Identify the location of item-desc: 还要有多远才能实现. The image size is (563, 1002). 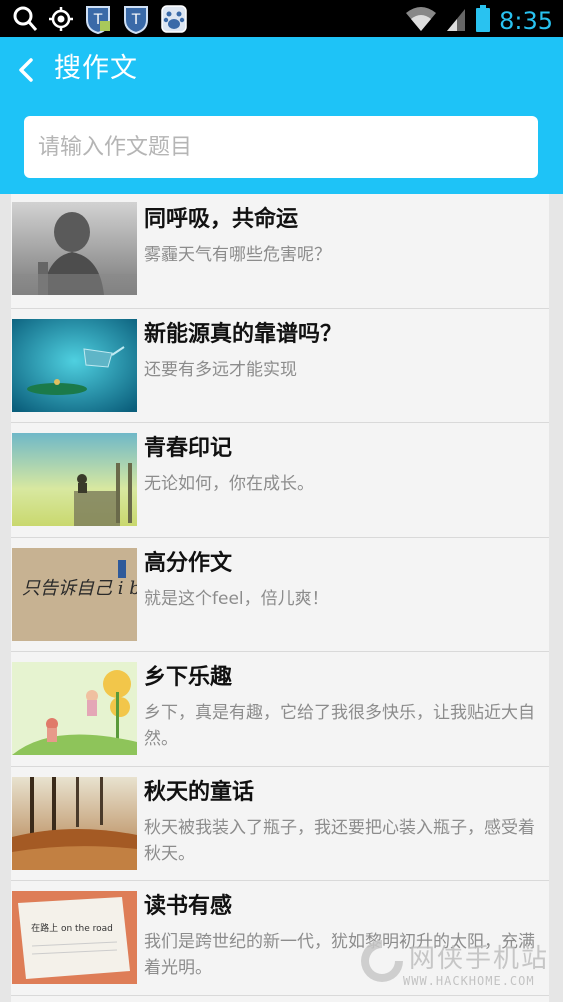
(220, 369).